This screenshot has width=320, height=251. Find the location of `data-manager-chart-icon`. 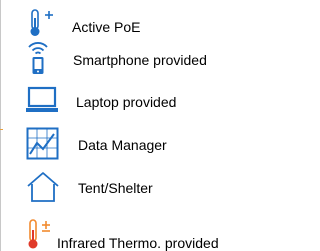

data-manager-chart-icon is located at coordinates (42, 143).